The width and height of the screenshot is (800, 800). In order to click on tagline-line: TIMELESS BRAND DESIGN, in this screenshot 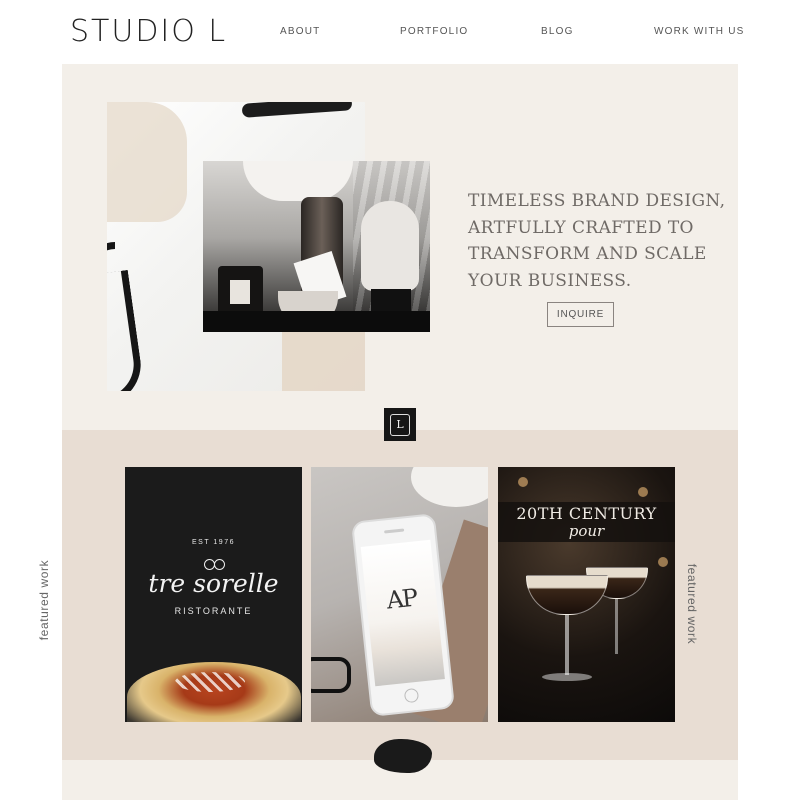, I will do `click(597, 201)`.